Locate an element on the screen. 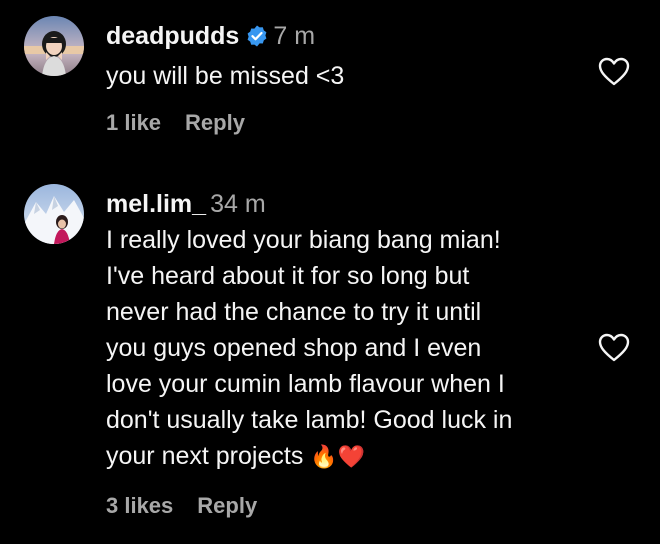 The image size is (660, 544). fire-heart-emoji: 🔥❤️ is located at coordinates (338, 456).